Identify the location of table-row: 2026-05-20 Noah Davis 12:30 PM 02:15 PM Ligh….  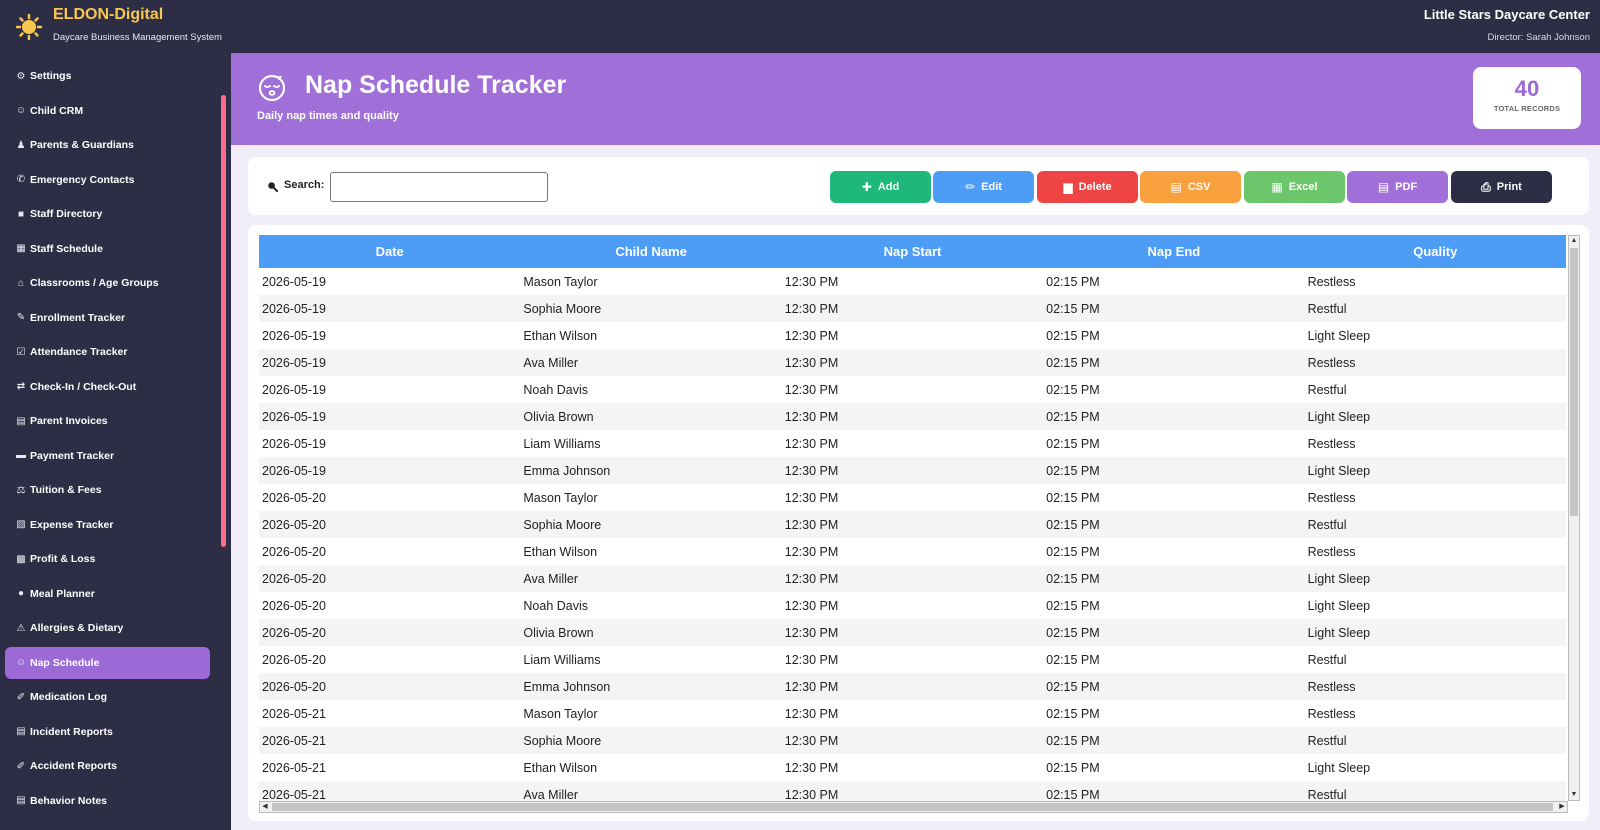
(912, 605).